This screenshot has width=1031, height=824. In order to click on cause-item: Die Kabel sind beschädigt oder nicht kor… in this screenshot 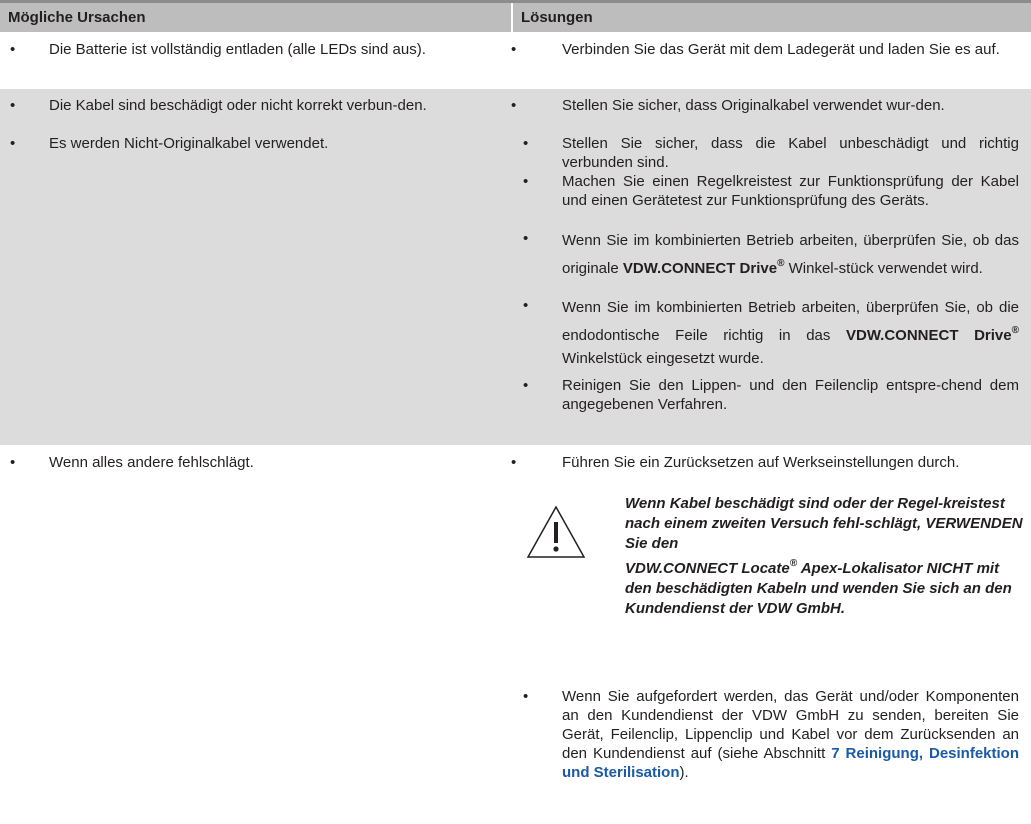, I will do `click(238, 105)`.